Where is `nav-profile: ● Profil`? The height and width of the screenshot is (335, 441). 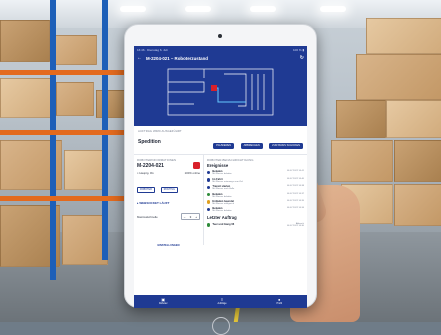 nav-profile: ● Profil is located at coordinates (279, 302).